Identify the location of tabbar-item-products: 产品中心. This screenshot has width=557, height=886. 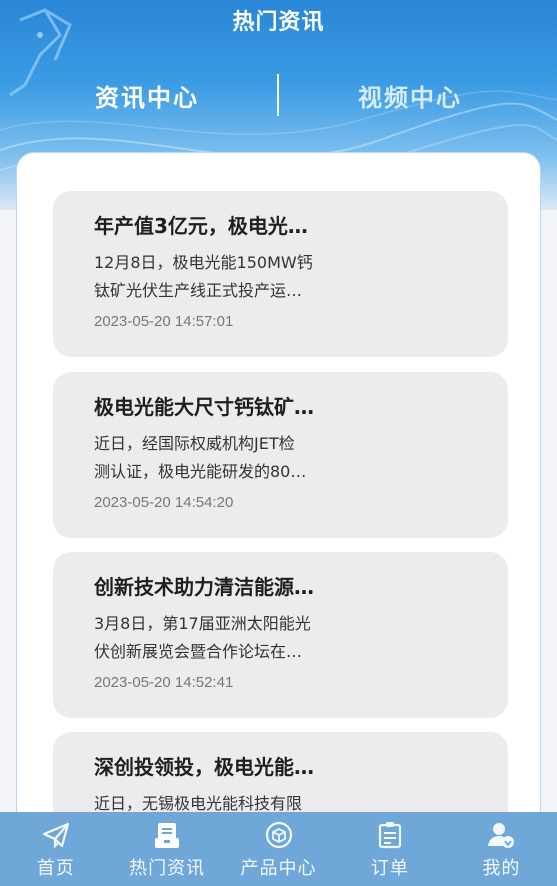
(278, 849).